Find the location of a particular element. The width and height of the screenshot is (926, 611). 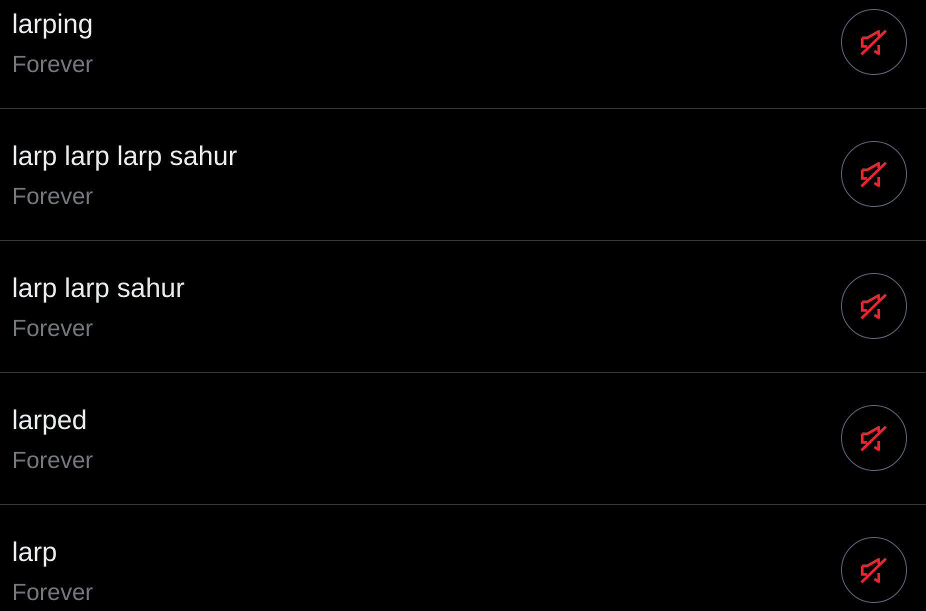

muted-word: larp larp sahur is located at coordinates (98, 288).